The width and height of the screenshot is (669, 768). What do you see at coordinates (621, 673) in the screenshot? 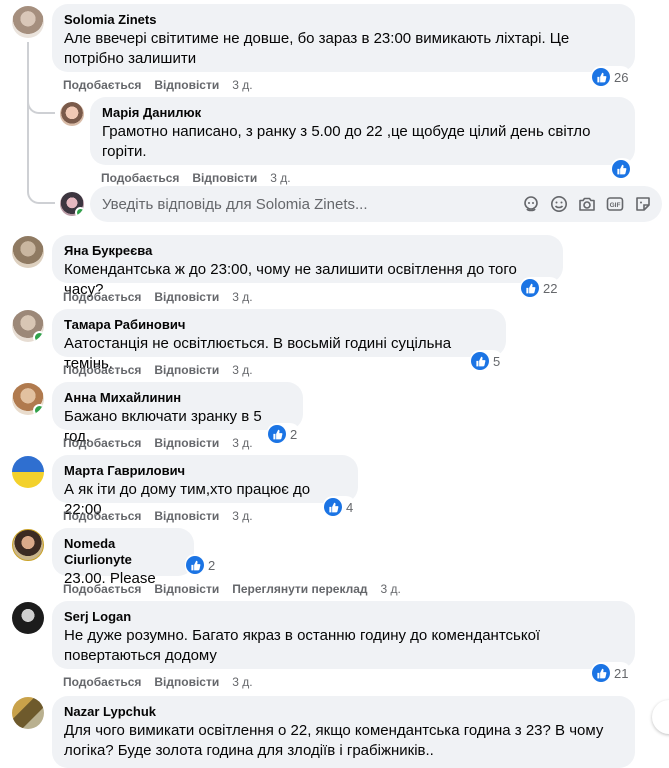
I see `reaction-number: 21` at bounding box center [621, 673].